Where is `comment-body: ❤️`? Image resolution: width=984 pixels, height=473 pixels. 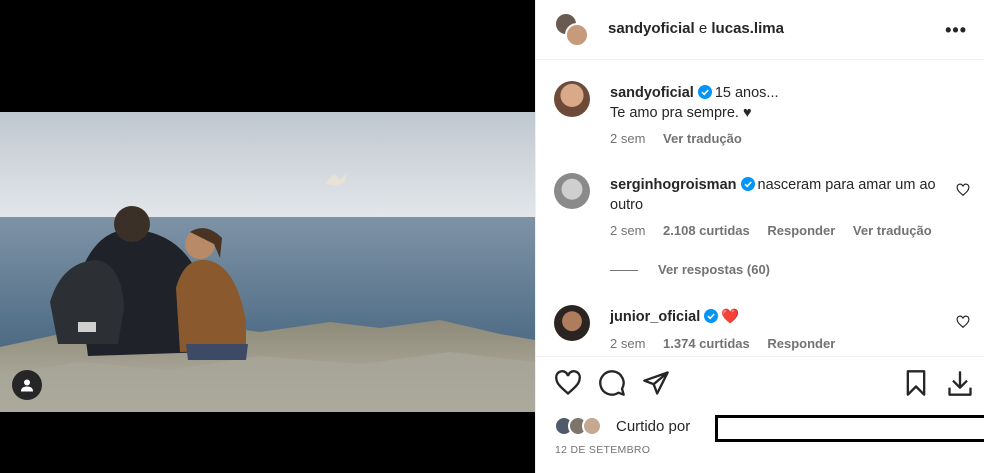 comment-body: ❤️ is located at coordinates (730, 317).